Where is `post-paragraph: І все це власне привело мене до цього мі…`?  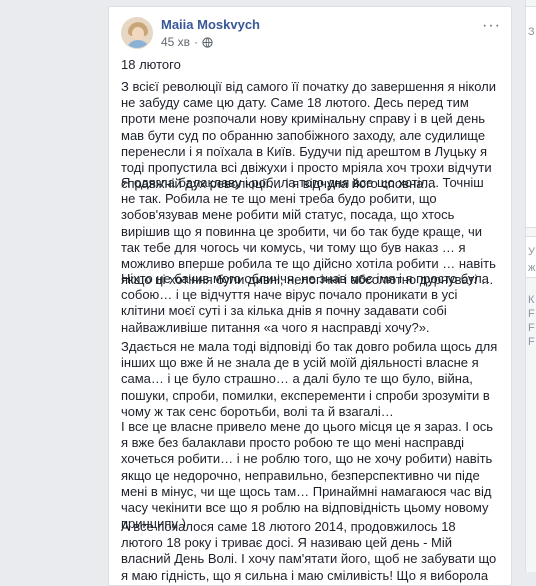 post-paragraph: І все це власне привело мене до цього мі… is located at coordinates (307, 475).